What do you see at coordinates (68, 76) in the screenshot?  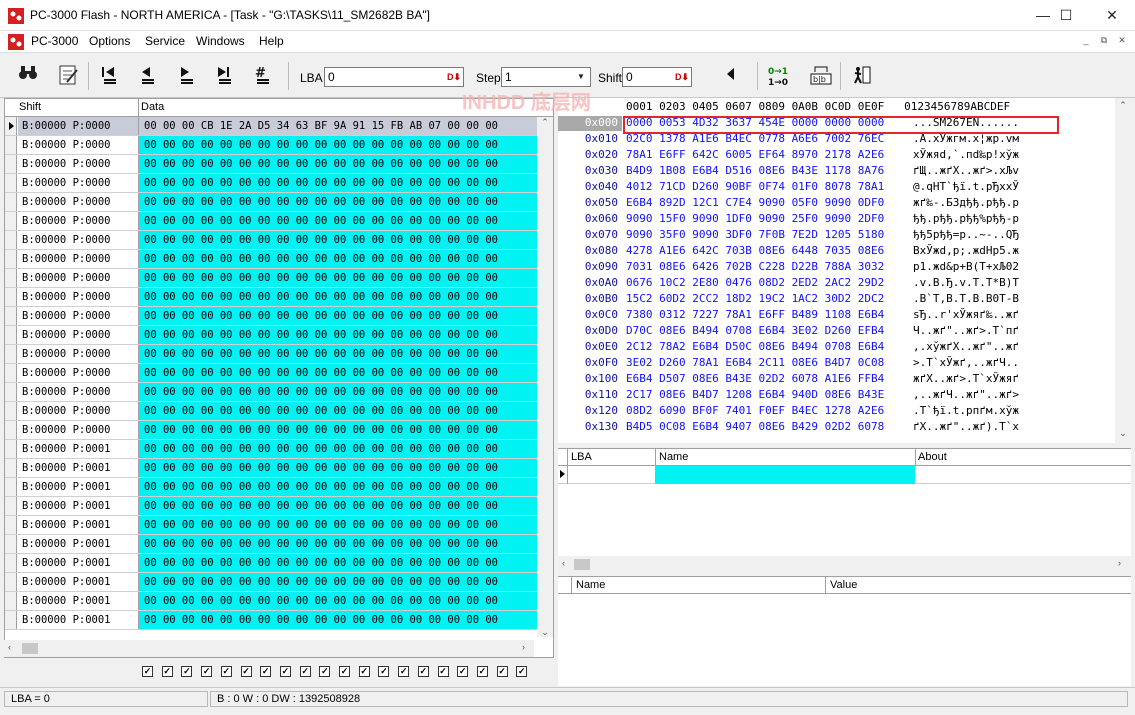 I see `edit-document-icon` at bounding box center [68, 76].